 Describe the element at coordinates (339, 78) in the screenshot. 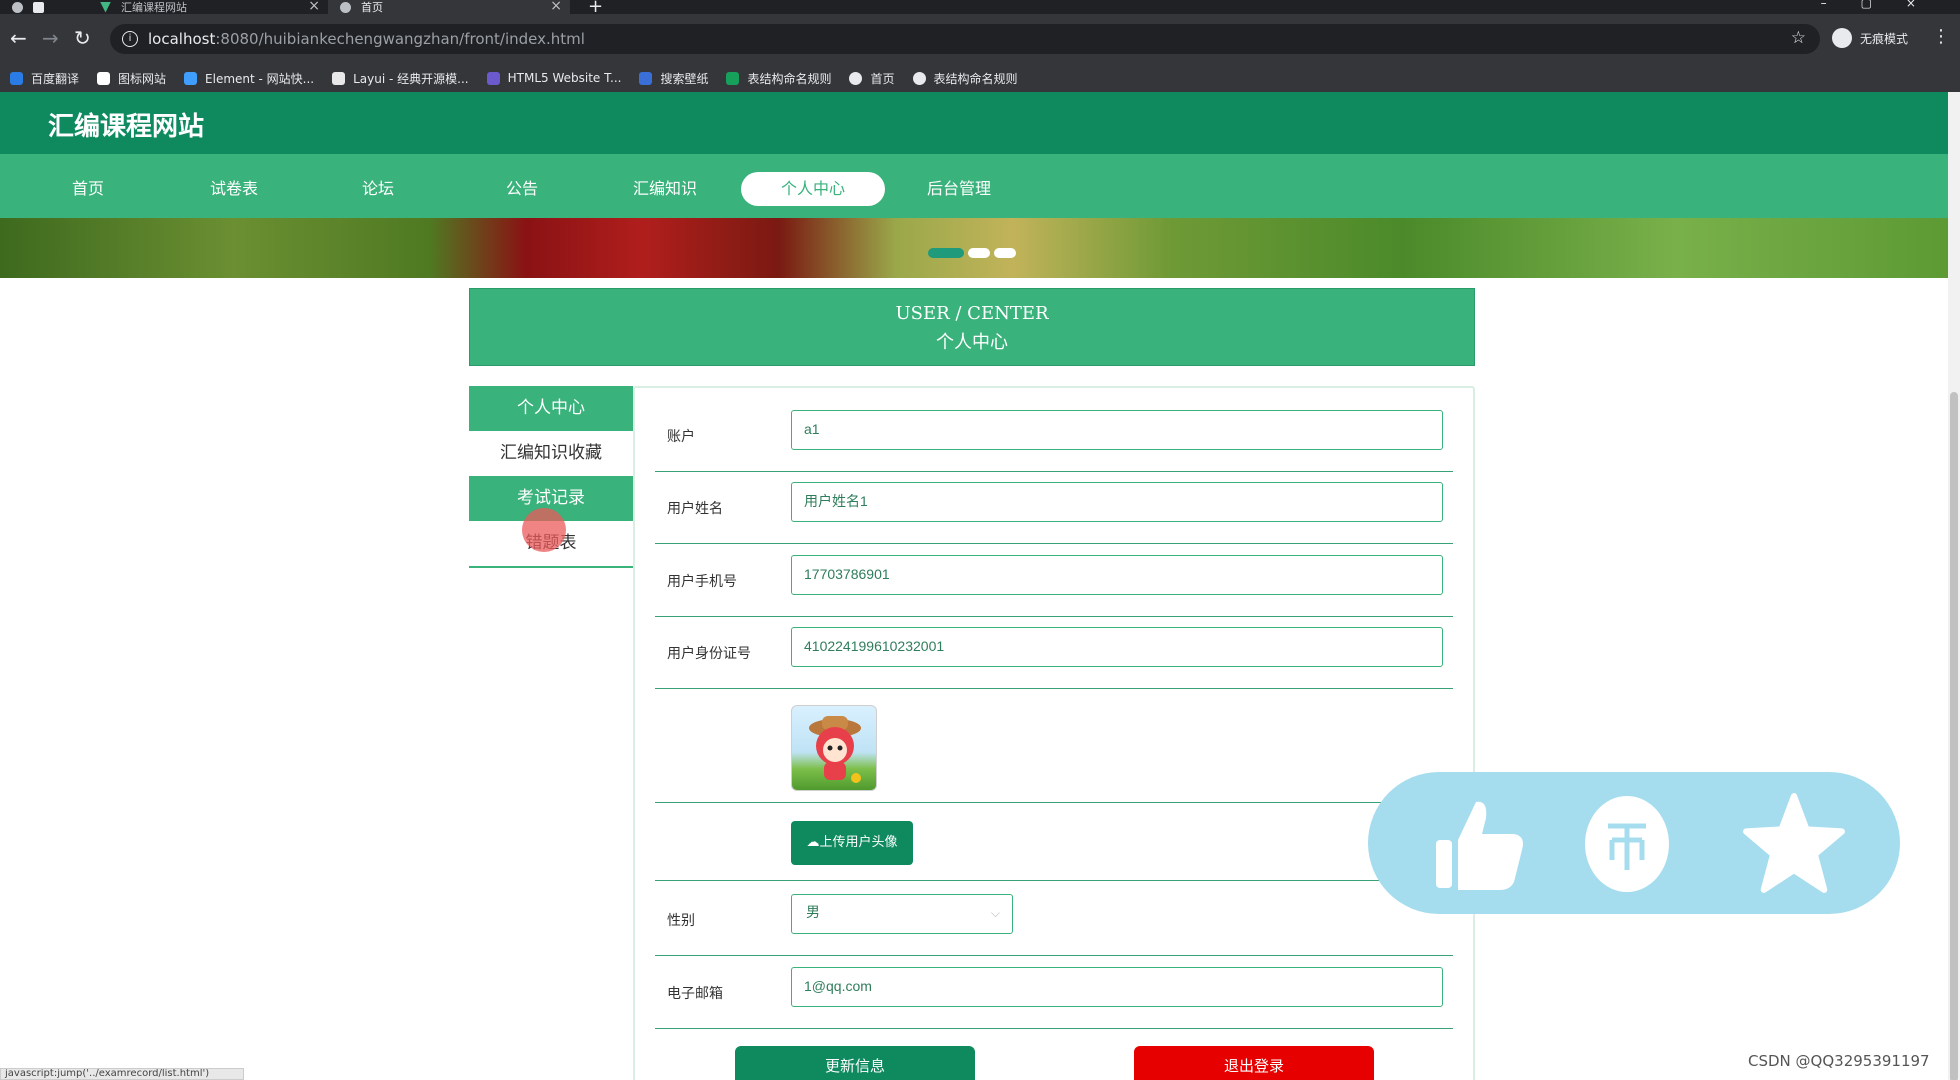

I see `layui-icon` at that location.